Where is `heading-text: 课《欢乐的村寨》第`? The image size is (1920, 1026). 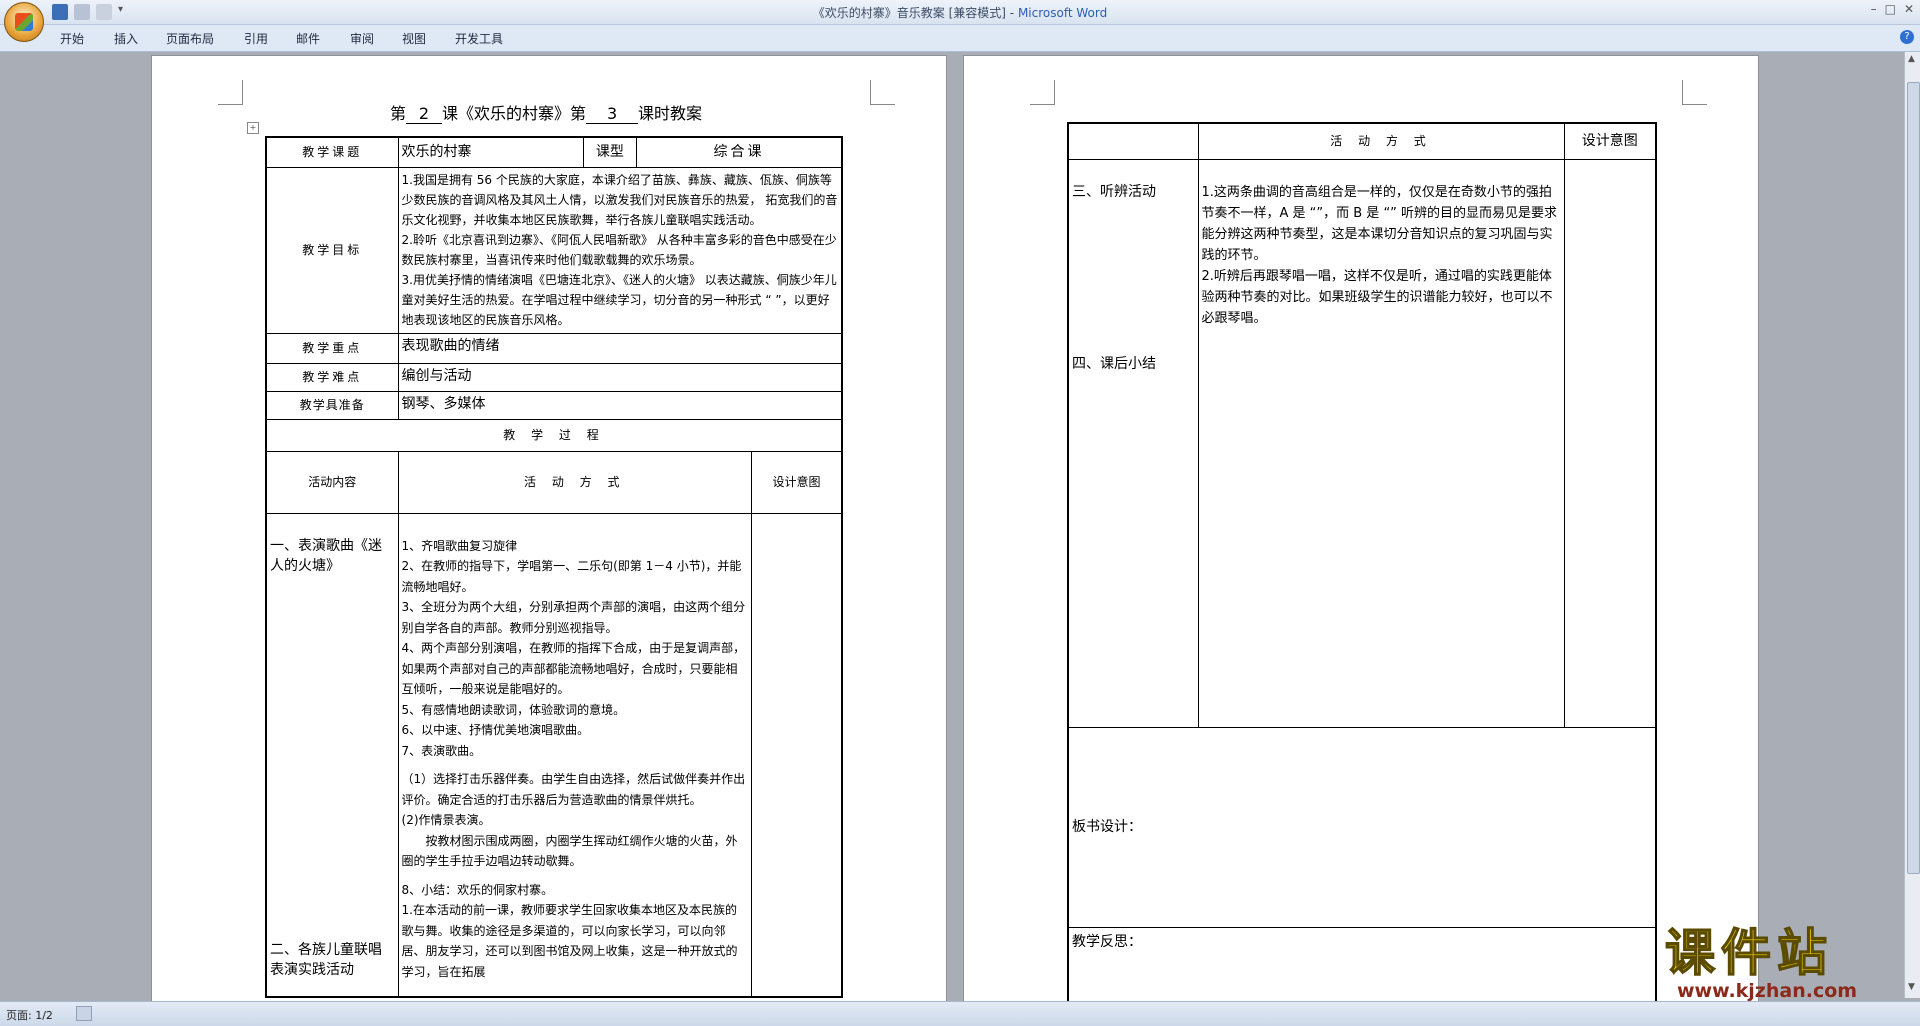 heading-text: 课《欢乐的村寨》第 is located at coordinates (514, 113).